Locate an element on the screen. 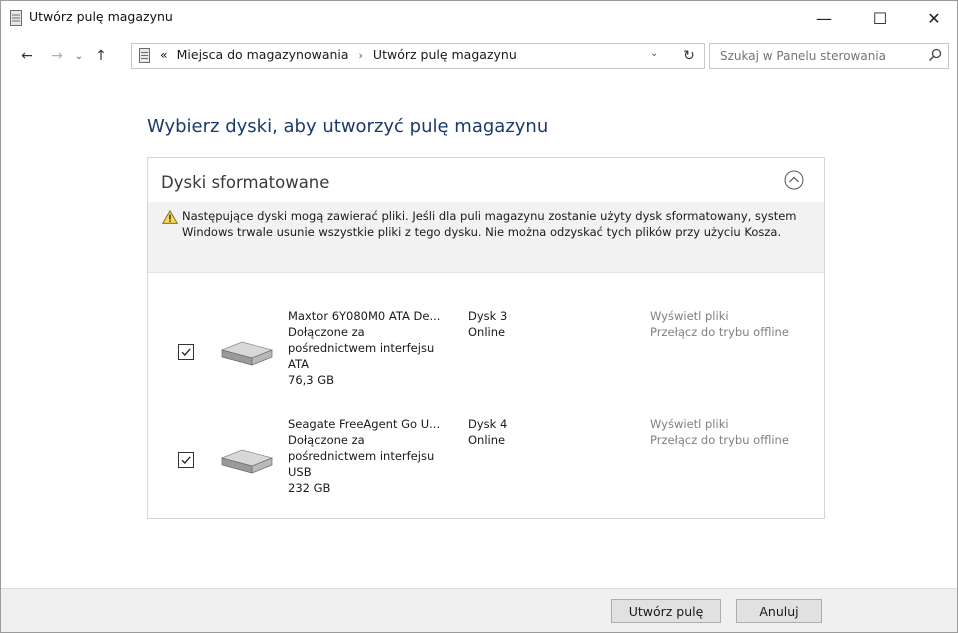 The image size is (958, 633). forward-button: → is located at coordinates (57, 56).